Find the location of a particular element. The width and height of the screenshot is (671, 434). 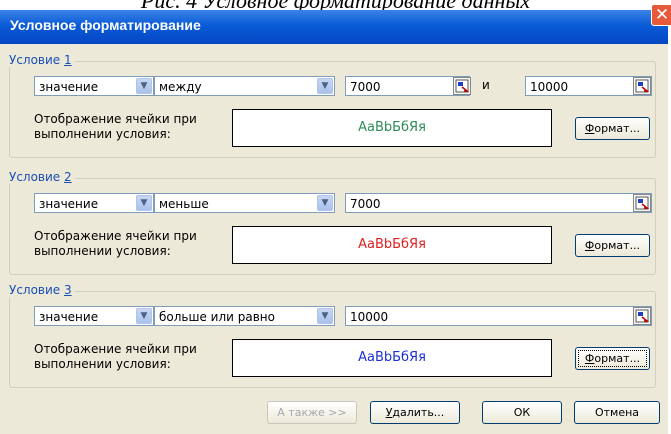

condition-1-type-select: значение ▼ is located at coordinates (94, 86).